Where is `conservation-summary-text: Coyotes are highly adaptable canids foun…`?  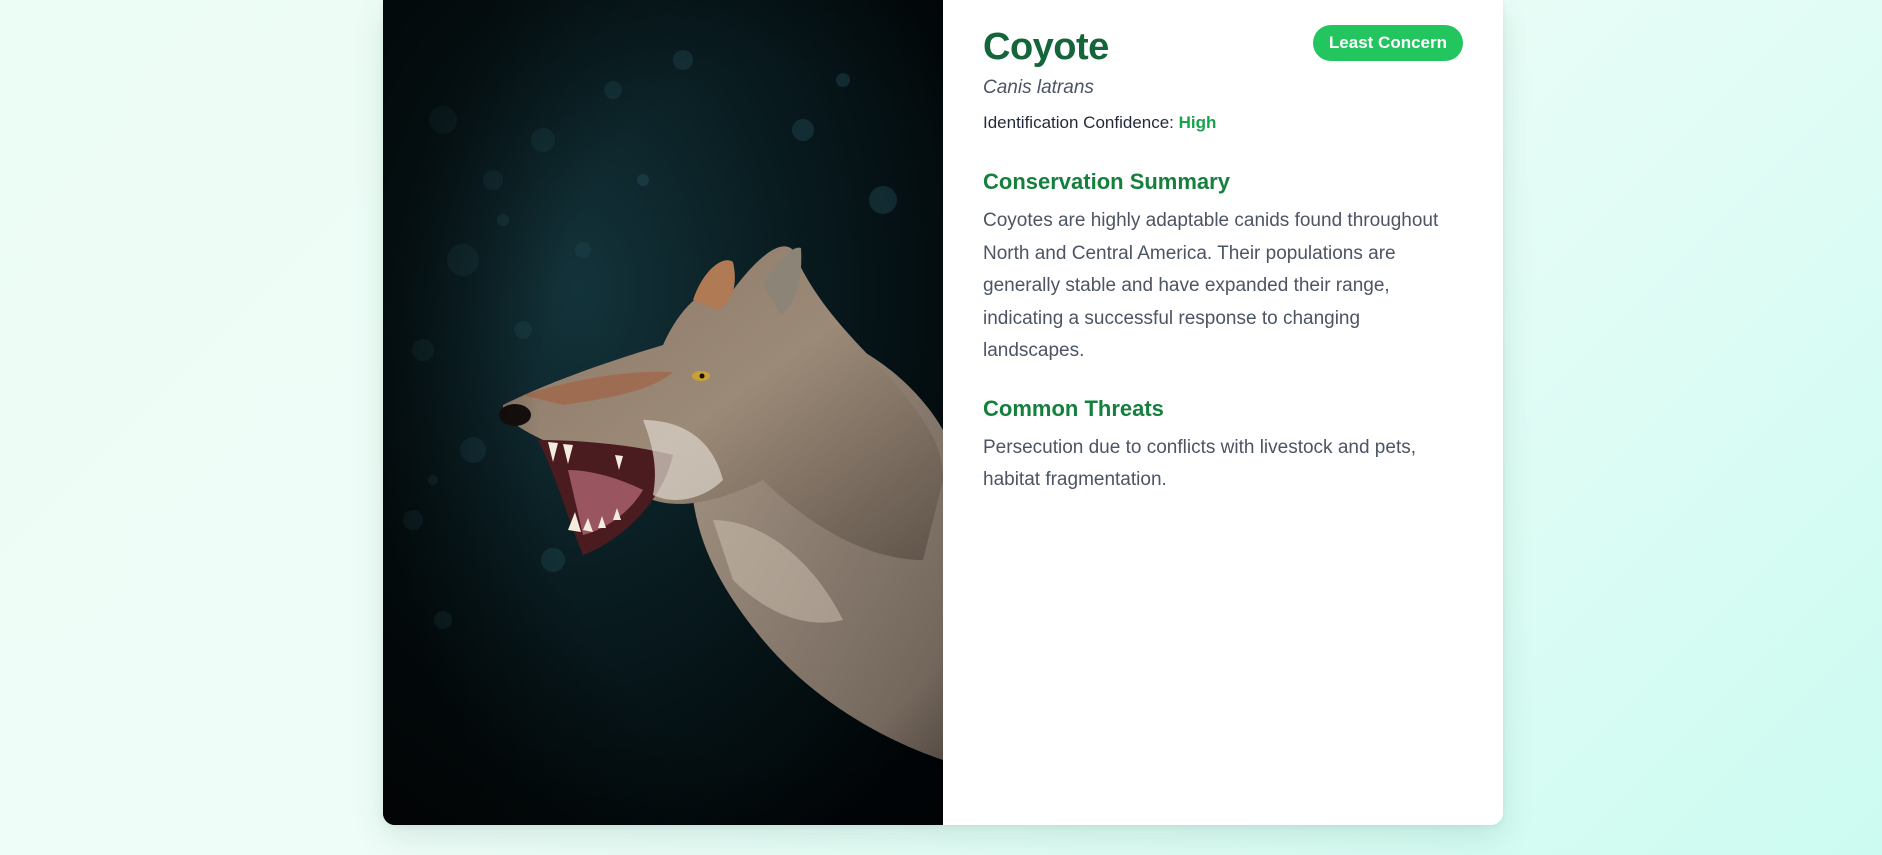
conservation-summary-text: Coyotes are highly adaptable canids foun… is located at coordinates (1211, 285).